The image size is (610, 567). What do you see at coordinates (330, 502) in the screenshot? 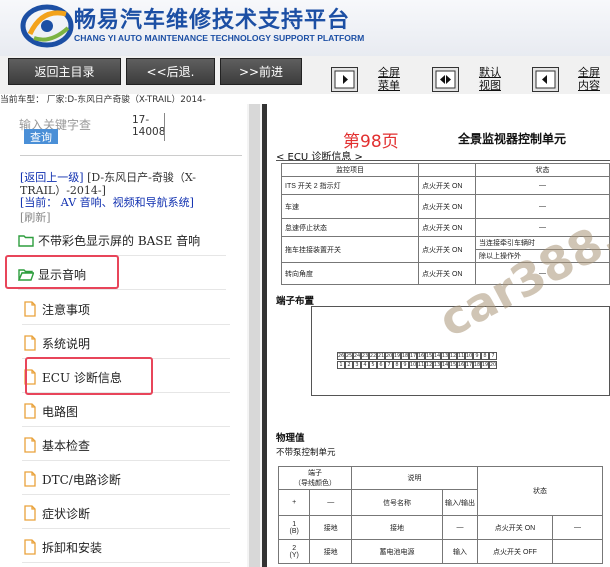
I see `table-header: —` at bounding box center [330, 502].